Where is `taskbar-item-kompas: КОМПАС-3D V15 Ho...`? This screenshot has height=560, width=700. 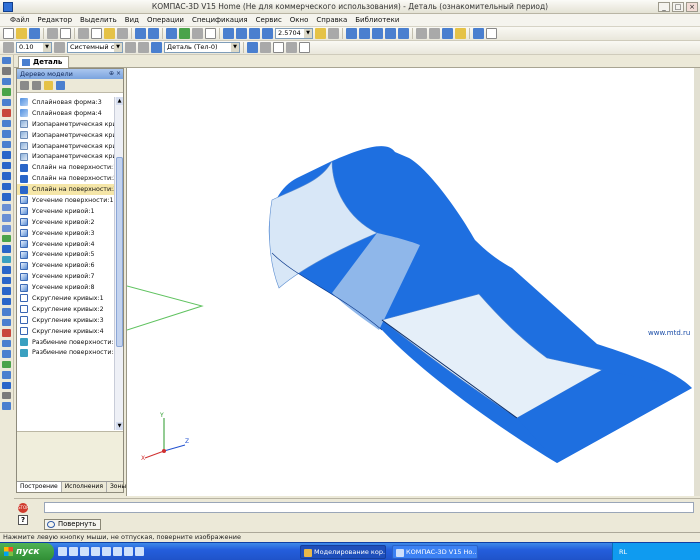
taskbar-item-kompas: КОМПАС-3D V15 Ho... is located at coordinates (435, 552).